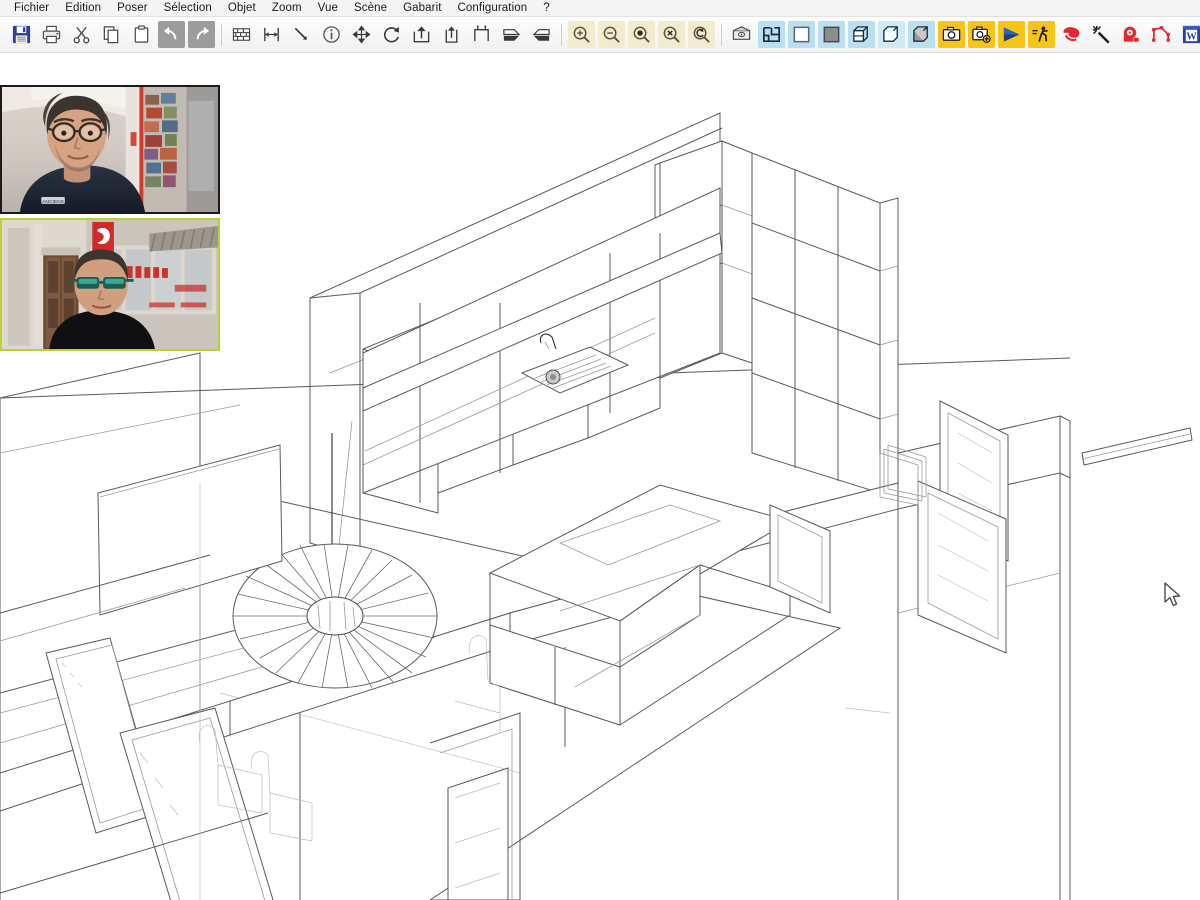 The image size is (1200, 900). What do you see at coordinates (1041, 34) in the screenshot?
I see `walkthrough-icon` at bounding box center [1041, 34].